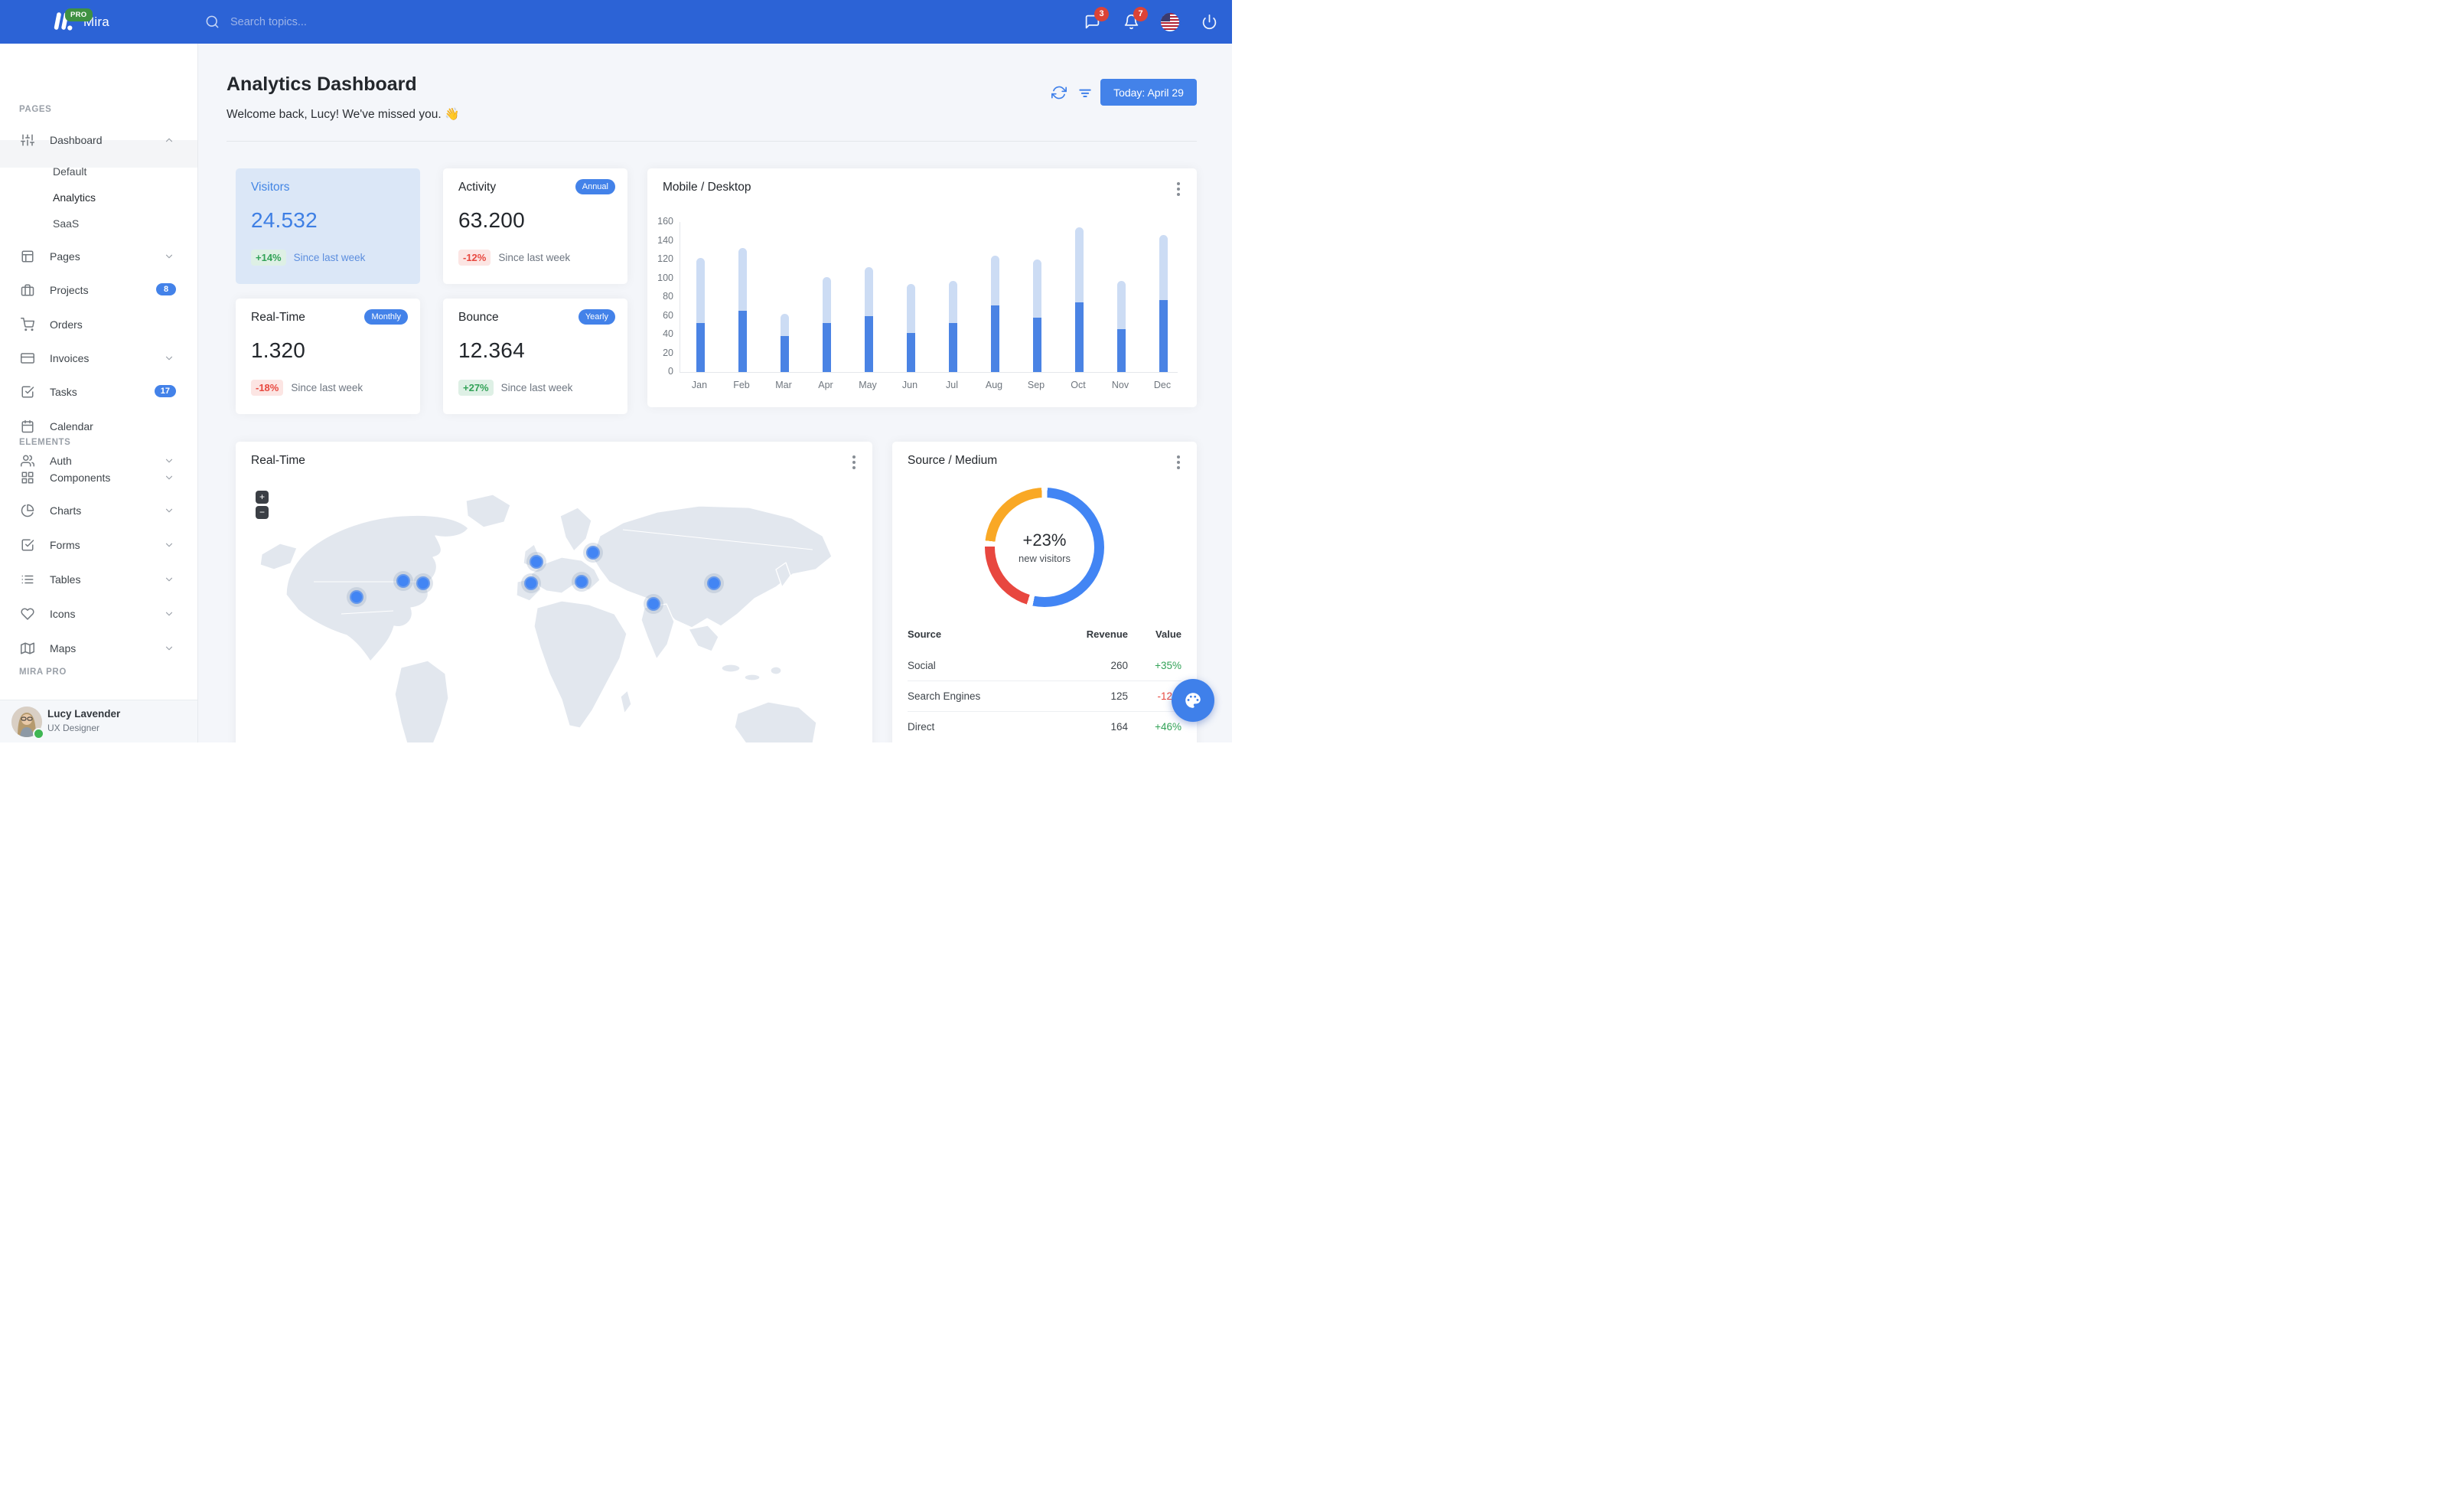 The width and height of the screenshot is (2464, 1485). Describe the element at coordinates (1044, 726) in the screenshot. I see `table-row: Direct 164 +46%` at that location.